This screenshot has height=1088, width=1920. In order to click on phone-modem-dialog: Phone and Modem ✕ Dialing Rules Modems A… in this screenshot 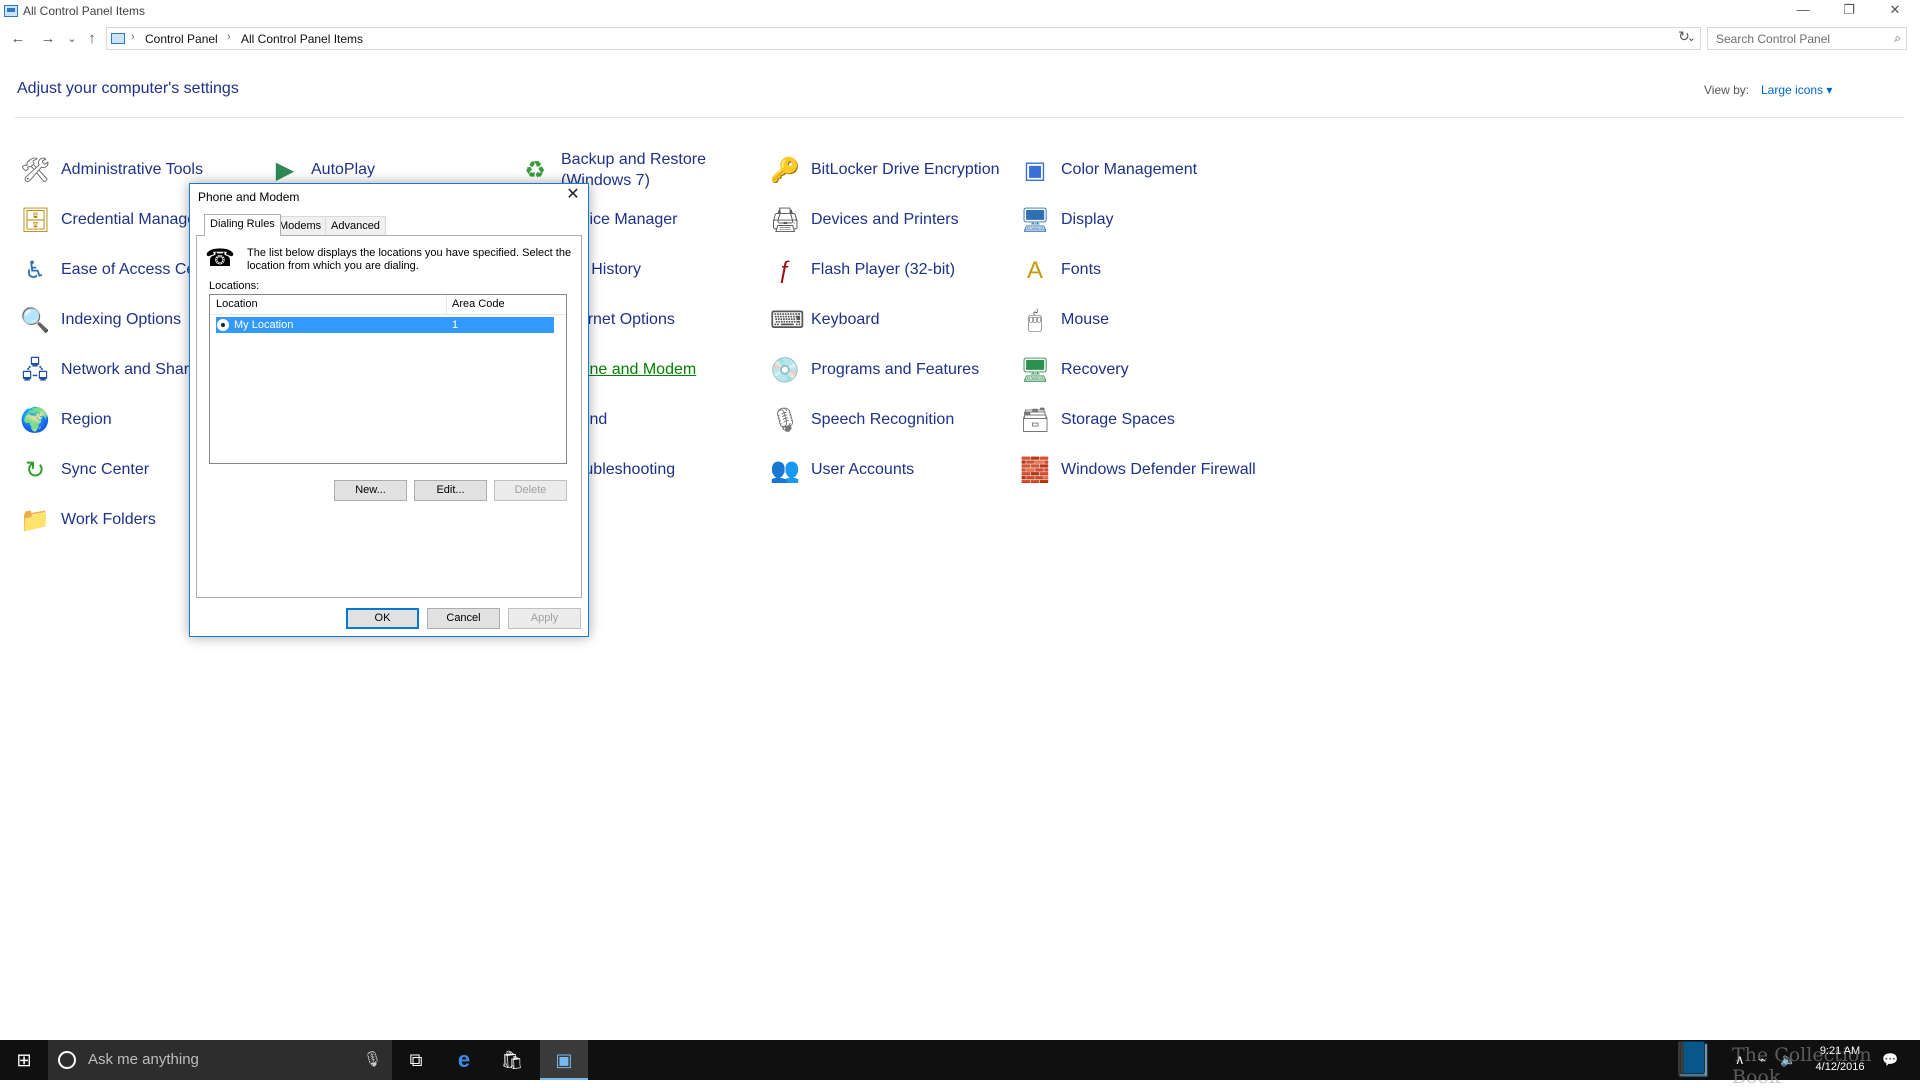, I will do `click(389, 410)`.